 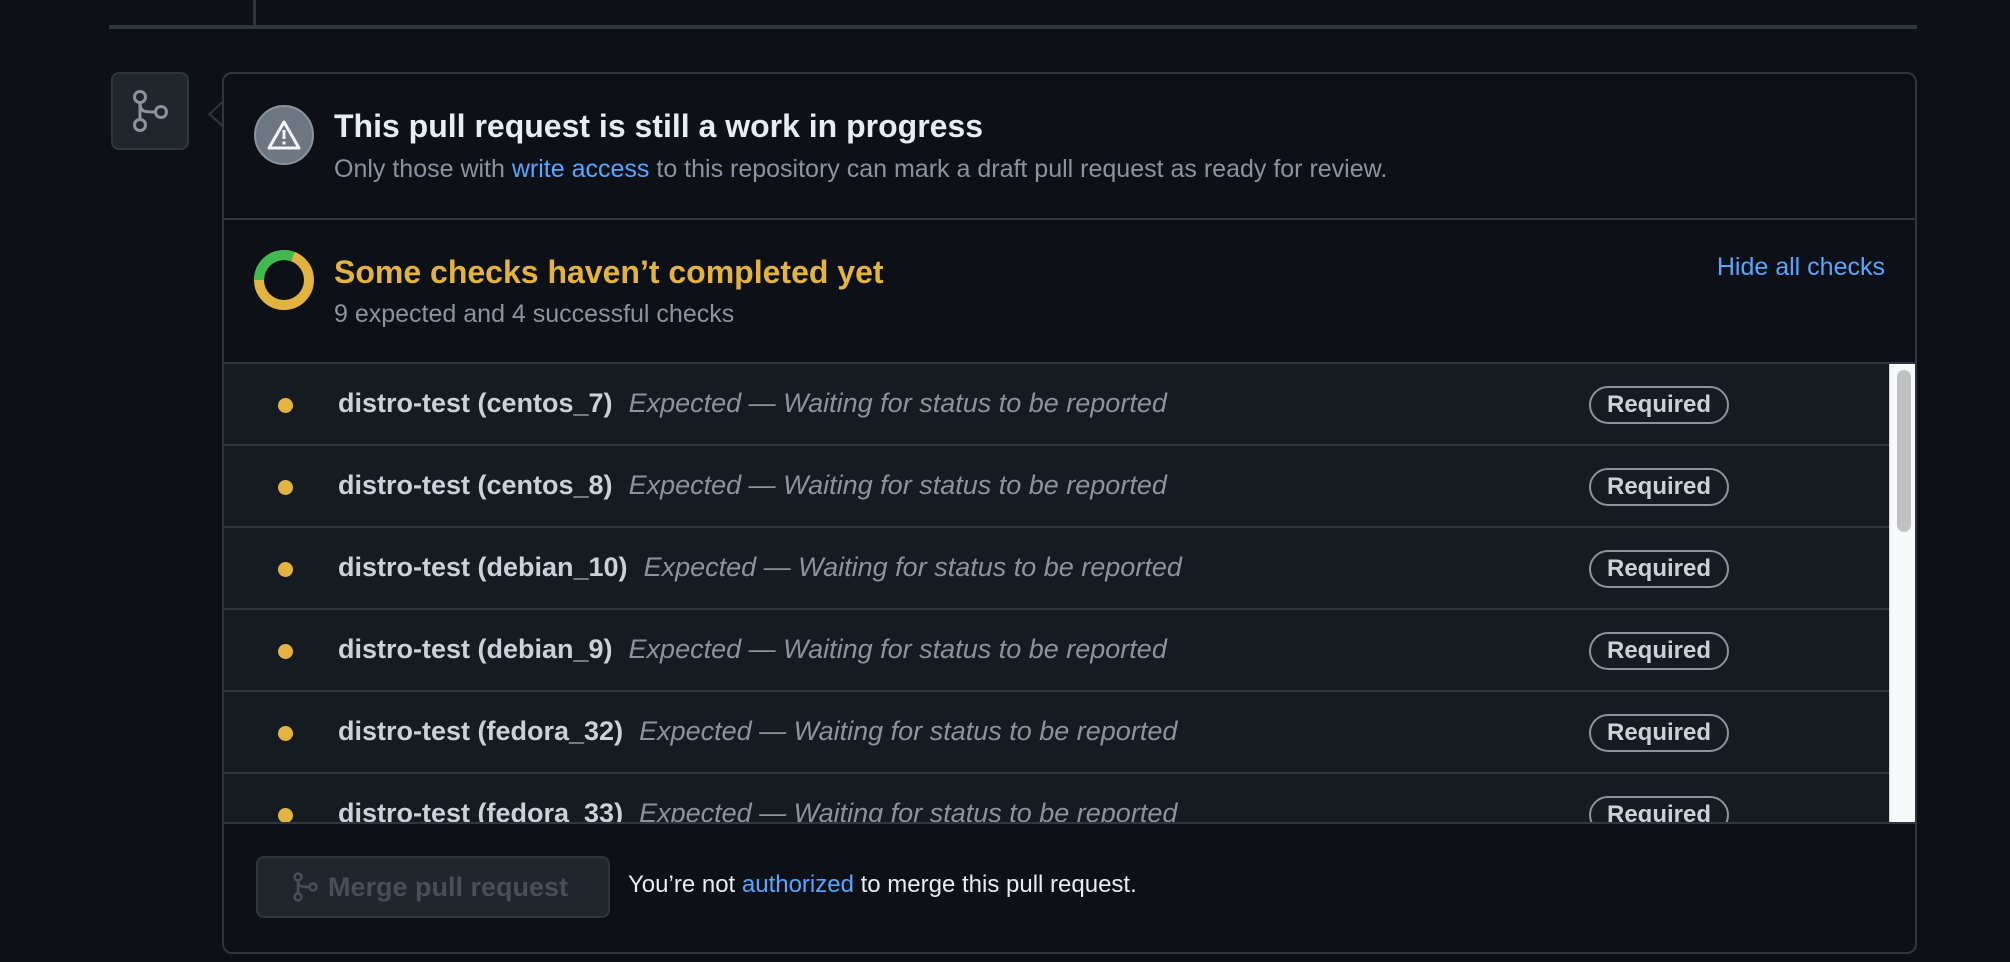 I want to click on scrollbar-thumb, so click(x=1904, y=451).